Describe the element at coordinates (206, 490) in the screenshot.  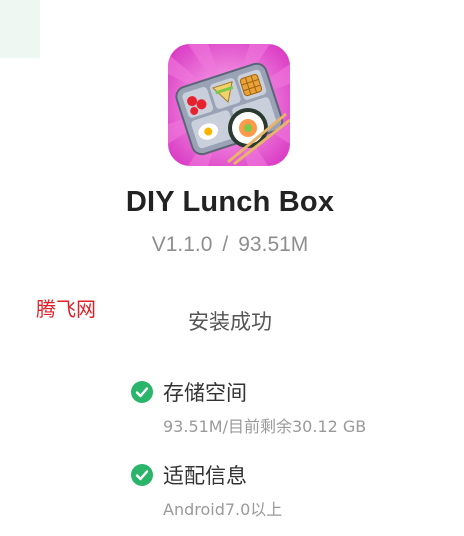
I see `compatibility-check: 适配信息 Android7.0以上` at that location.